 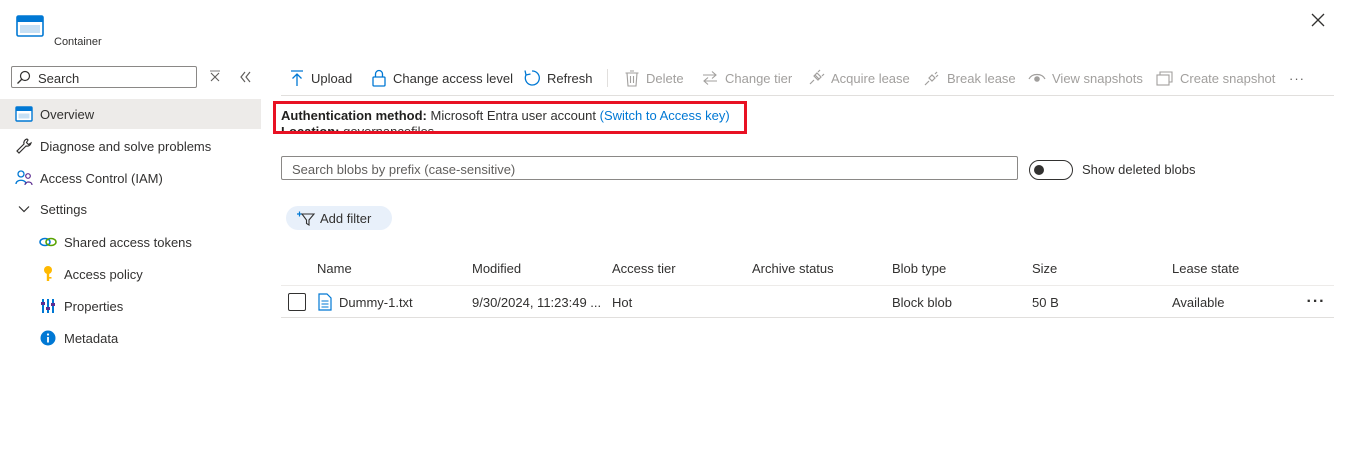 What do you see at coordinates (246, 78) in the screenshot?
I see `collapse-sidebar-icon` at bounding box center [246, 78].